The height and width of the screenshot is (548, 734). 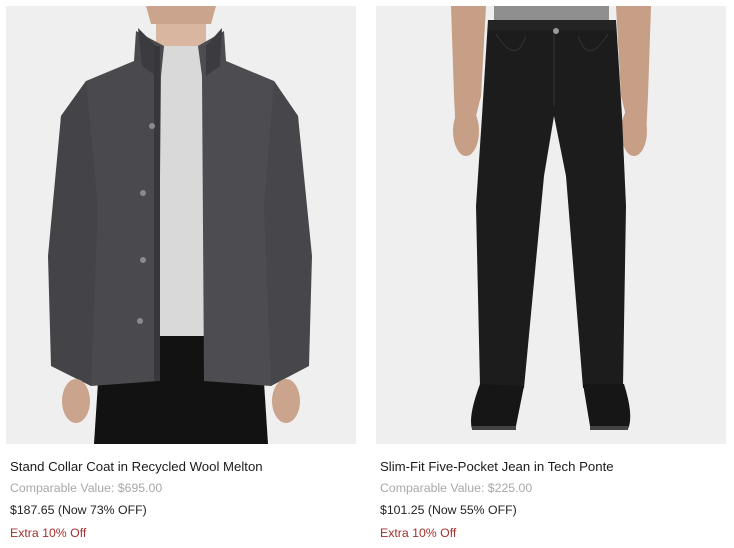 What do you see at coordinates (448, 510) in the screenshot?
I see `sale-price: $101.25 (Now 55% OFF)` at bounding box center [448, 510].